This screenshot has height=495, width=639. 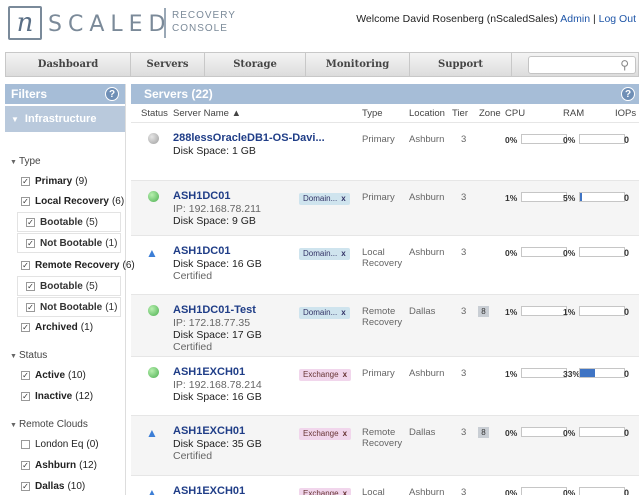 I want to click on nav-dashboard: Dashboard, so click(x=68, y=64).